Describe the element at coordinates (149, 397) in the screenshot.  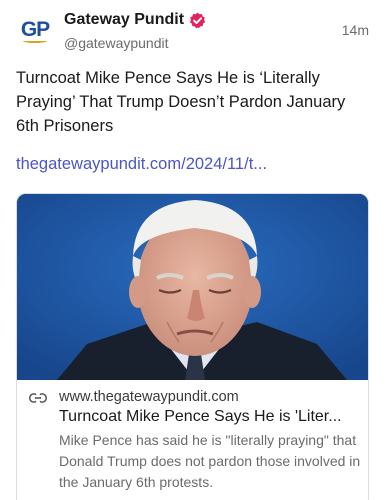
I see `card-domain: www.thegatewaypundit.com` at that location.